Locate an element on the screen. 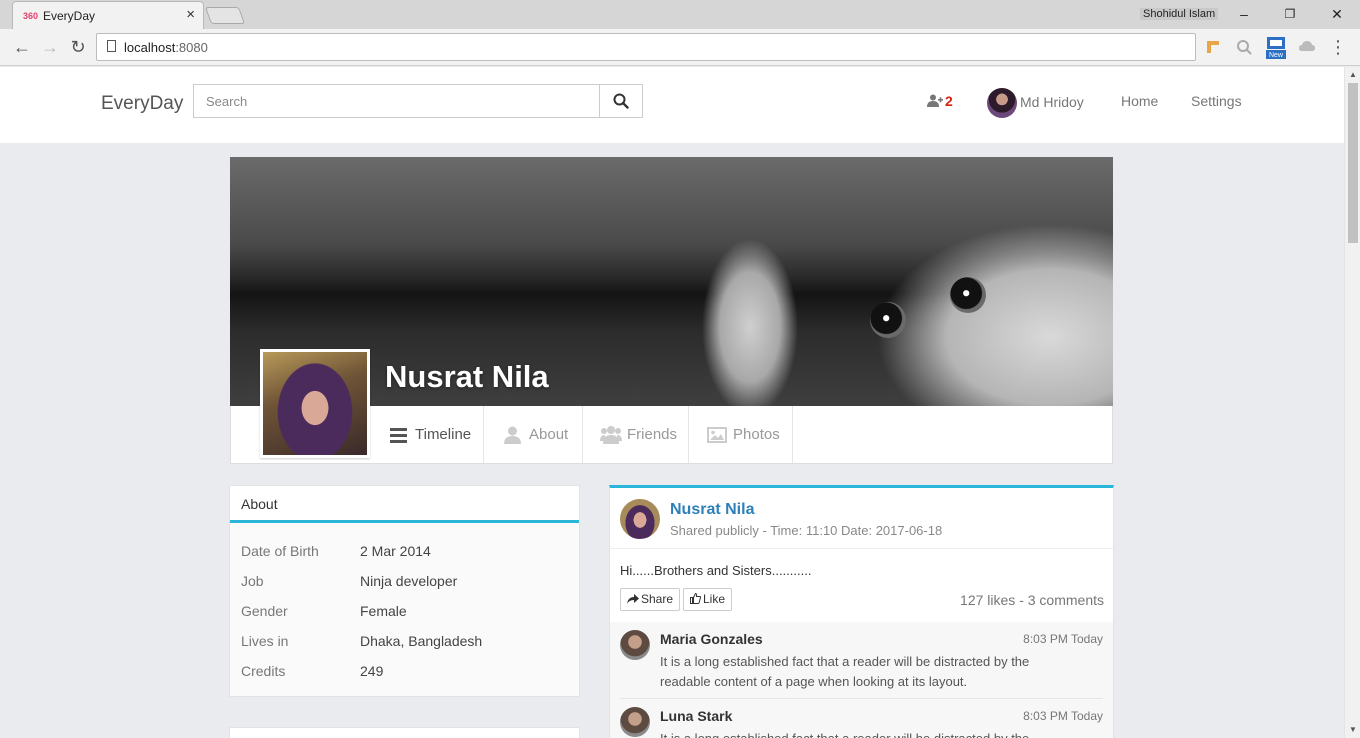  tab-photos: Photos is located at coordinates (741, 434).